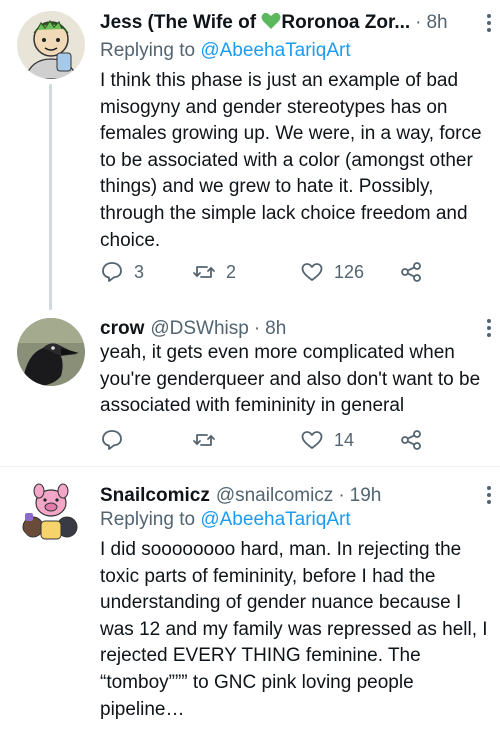 The width and height of the screenshot is (500, 732). I want to click on reply-count: 3, so click(139, 271).